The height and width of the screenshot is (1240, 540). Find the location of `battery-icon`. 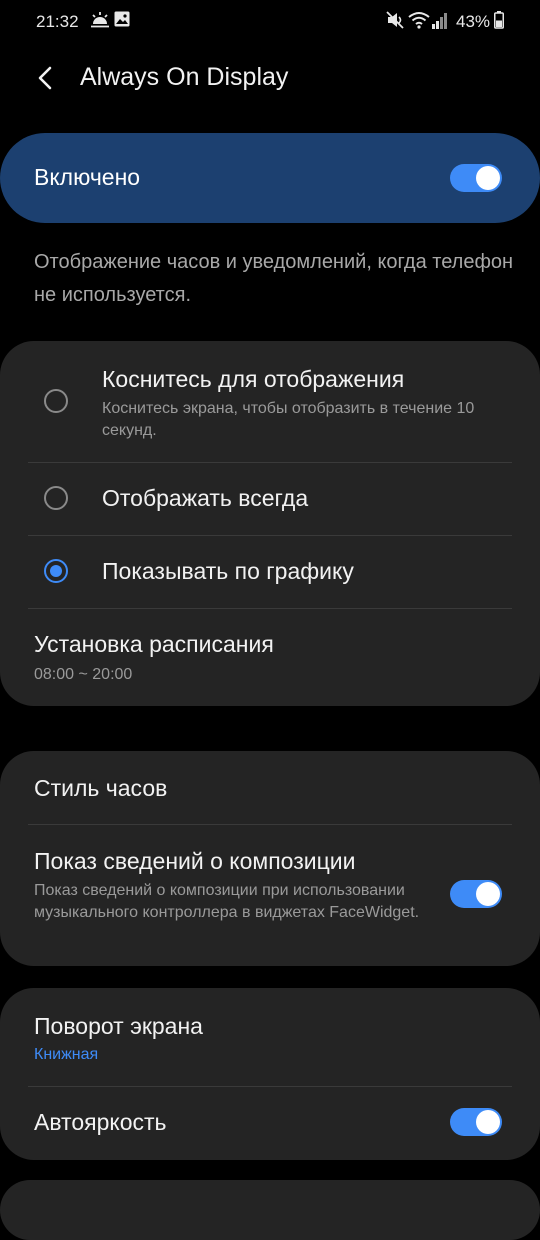

battery-icon is located at coordinates (499, 20).